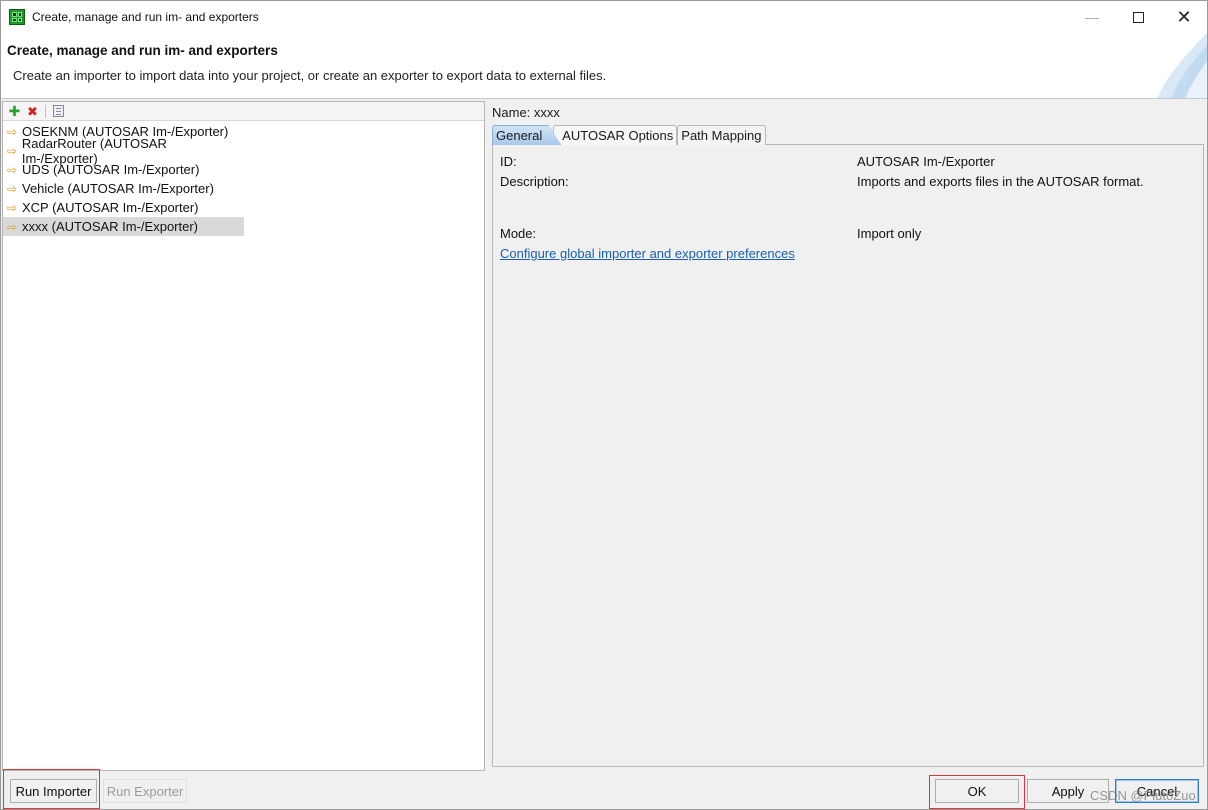  I want to click on close-icon: ✕, so click(1184, 17).